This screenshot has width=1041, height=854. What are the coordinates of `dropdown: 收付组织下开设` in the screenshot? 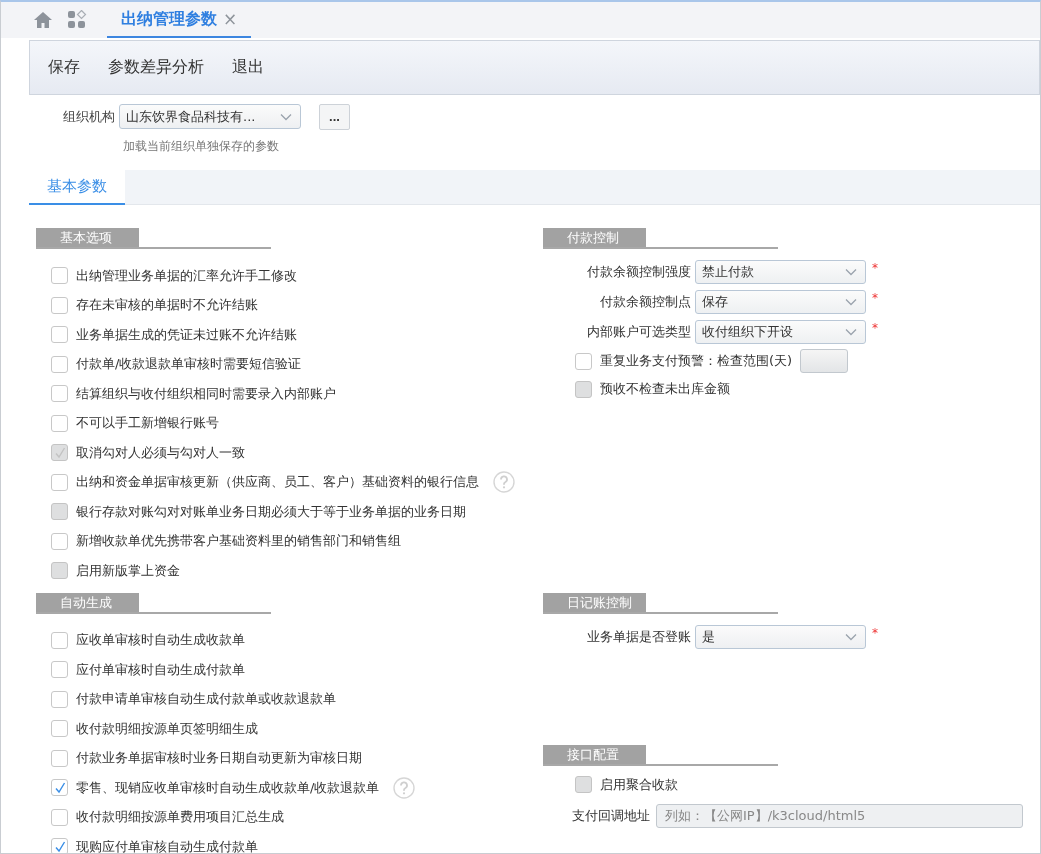 It's located at (780, 332).